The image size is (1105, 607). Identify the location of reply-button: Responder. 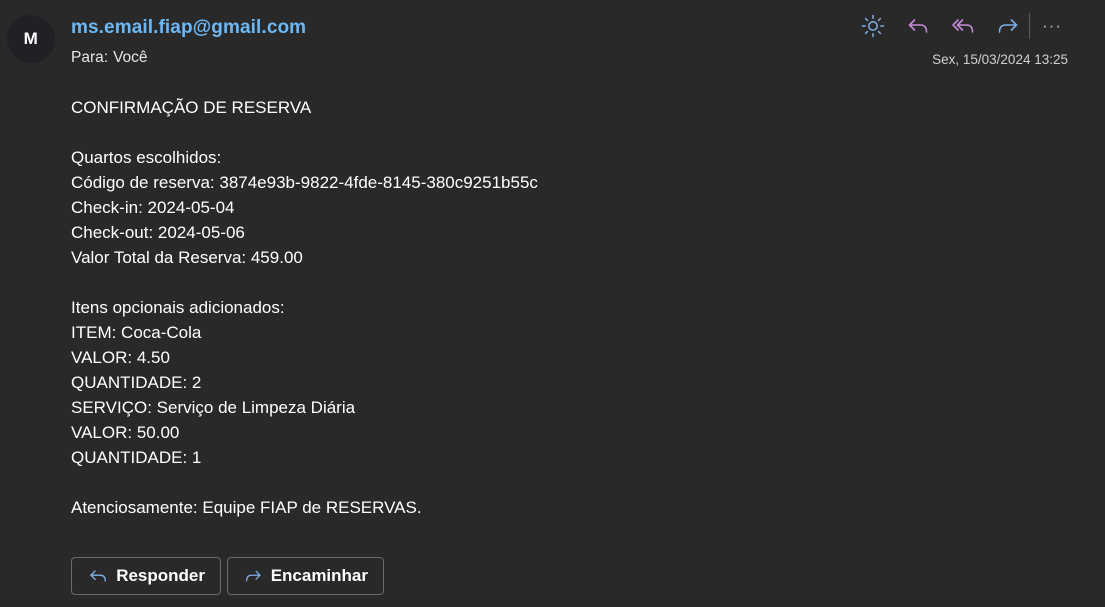
(146, 576).